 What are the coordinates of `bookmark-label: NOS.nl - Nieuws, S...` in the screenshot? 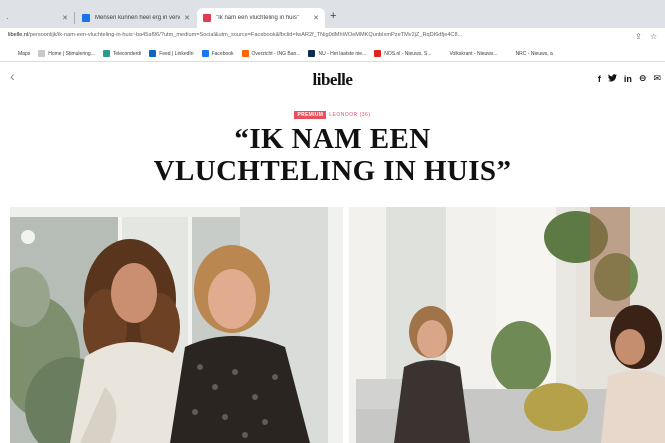 It's located at (408, 53).